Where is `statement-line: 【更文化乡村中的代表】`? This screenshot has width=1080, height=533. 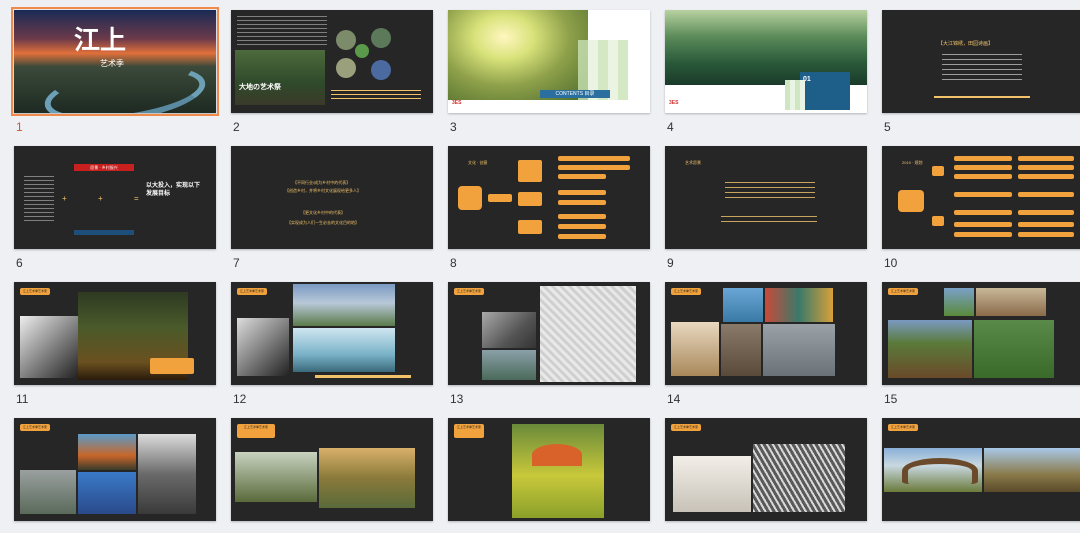
statement-line: 【更文化乡村中的代表】 is located at coordinates (323, 212).